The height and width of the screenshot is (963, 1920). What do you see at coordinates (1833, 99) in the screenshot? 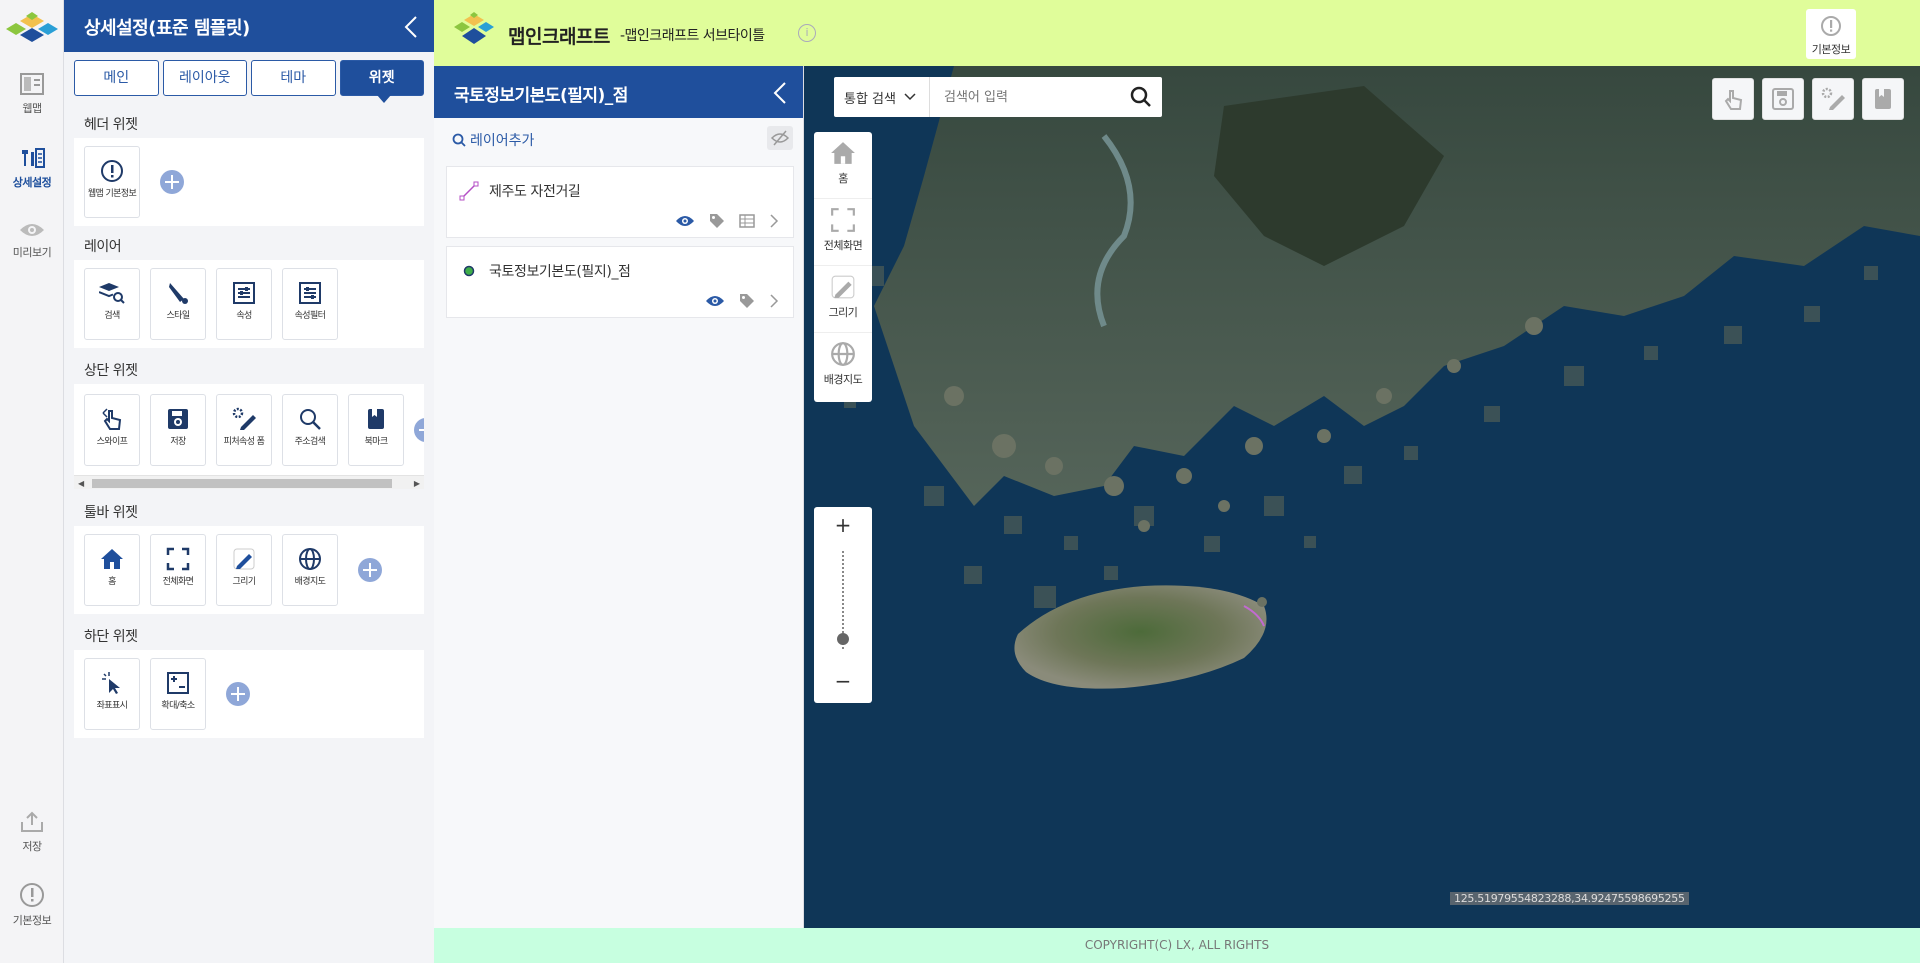
I see `feature-form-tool-button` at bounding box center [1833, 99].